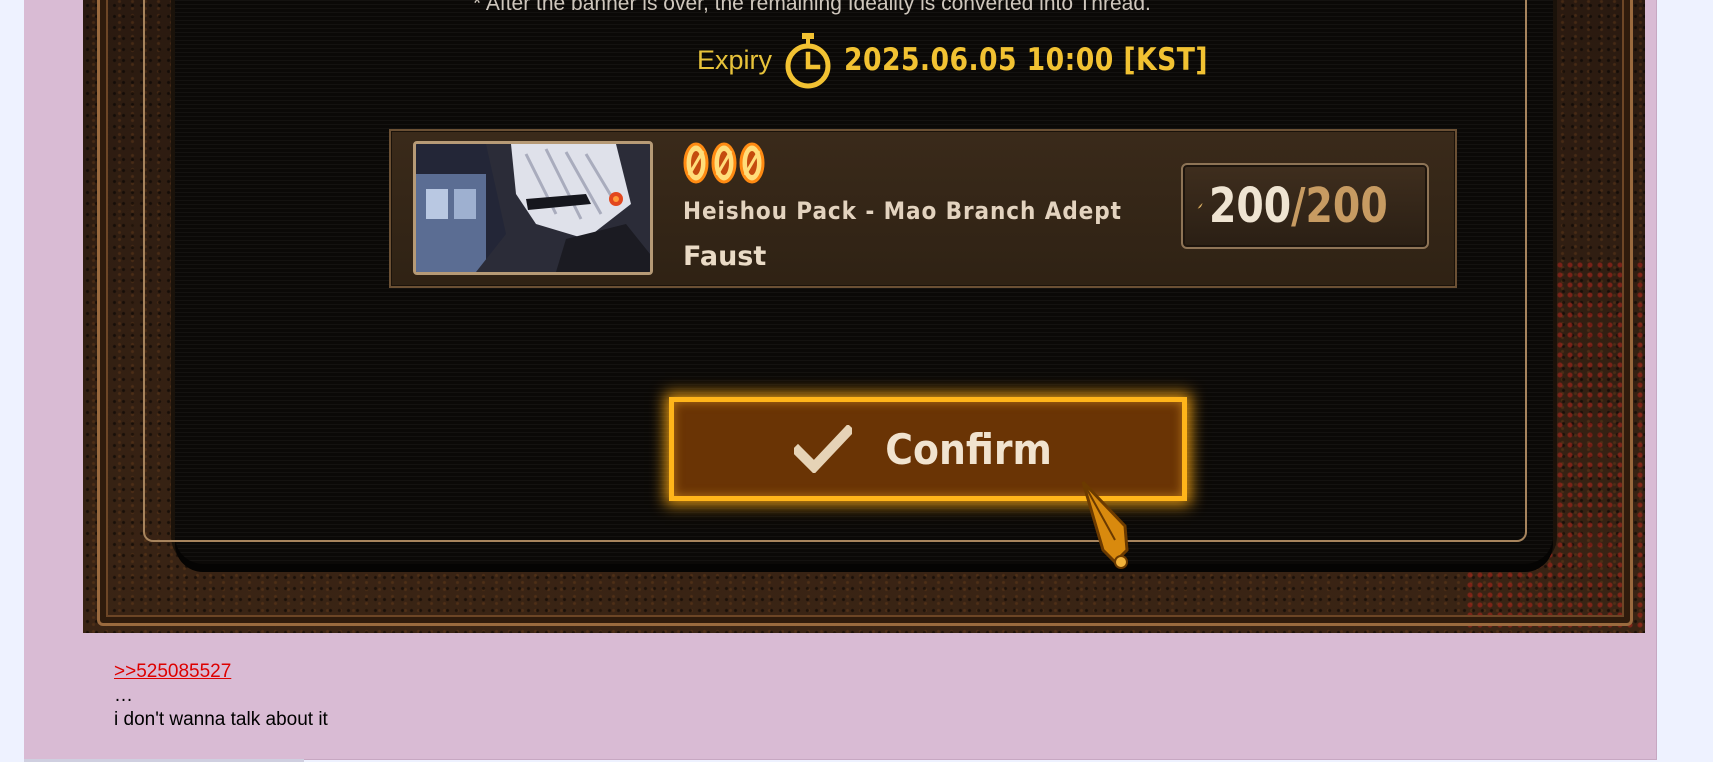 Image resolution: width=1713 pixels, height=762 pixels. I want to click on confirm-label: Confirm, so click(969, 449).